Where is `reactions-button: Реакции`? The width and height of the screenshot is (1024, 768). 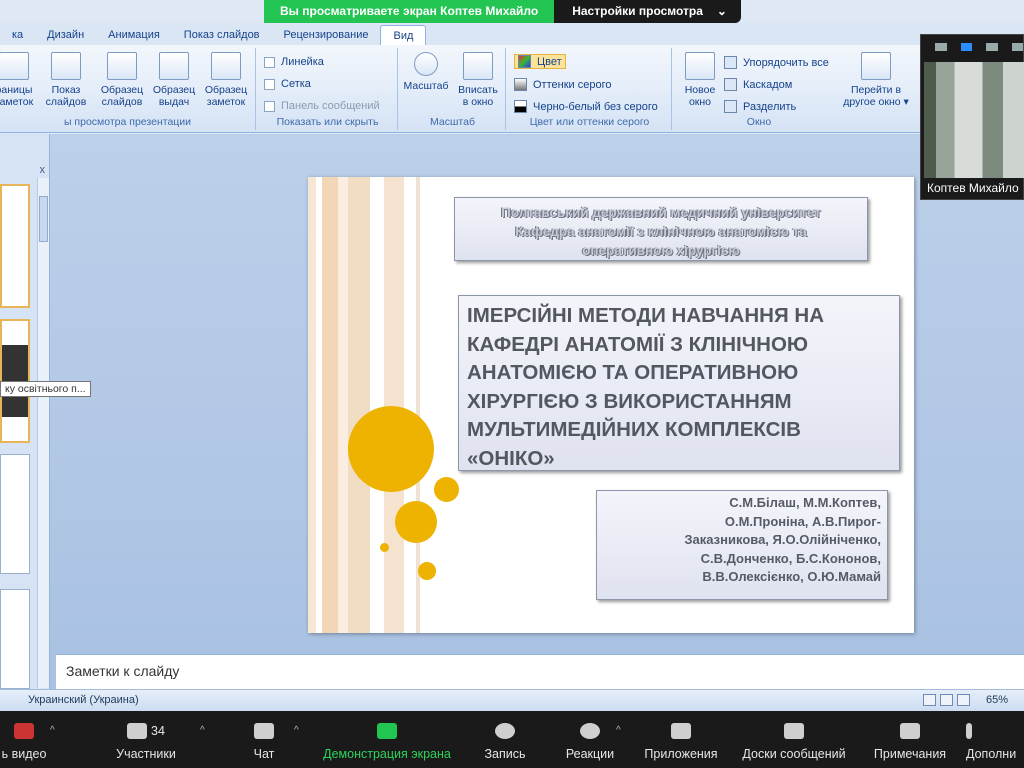 reactions-button: Реакции is located at coordinates (590, 739).